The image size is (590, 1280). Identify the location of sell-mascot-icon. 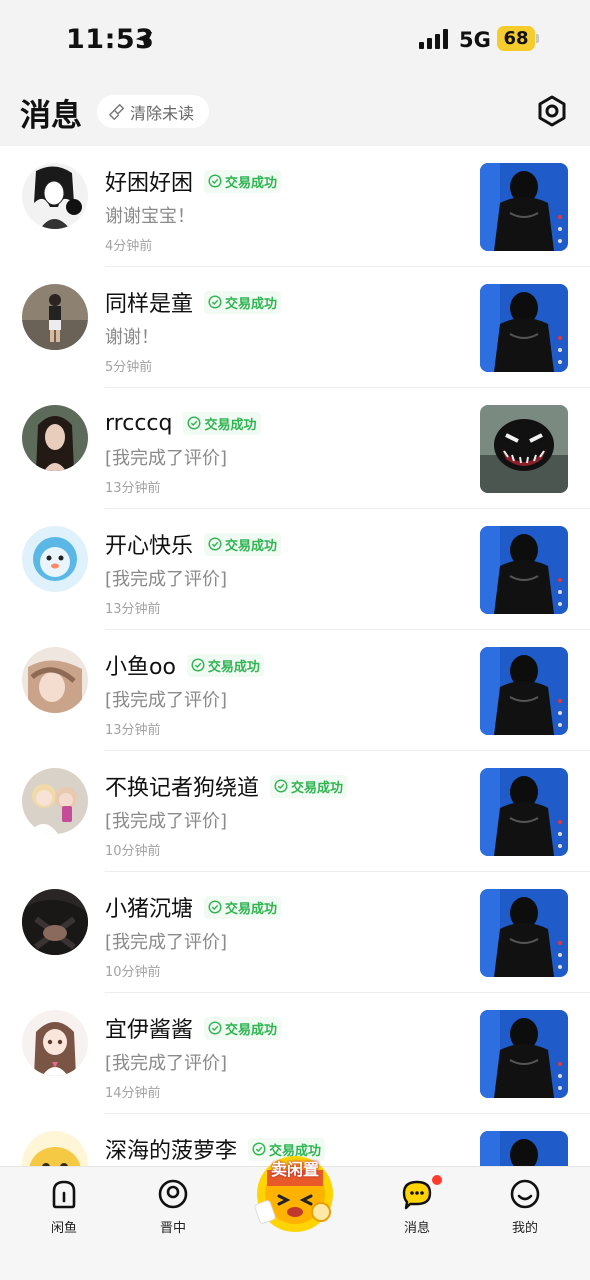
(293, 1194).